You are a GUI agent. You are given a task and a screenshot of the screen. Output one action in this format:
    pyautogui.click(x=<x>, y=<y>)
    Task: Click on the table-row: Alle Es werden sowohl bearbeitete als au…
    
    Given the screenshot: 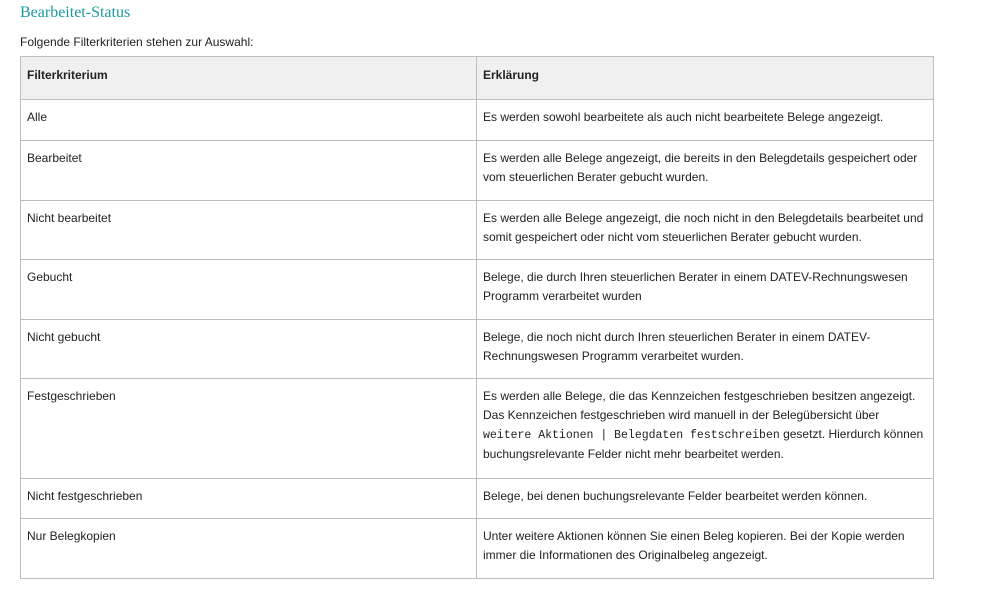 What is the action you would take?
    pyautogui.click(x=477, y=120)
    